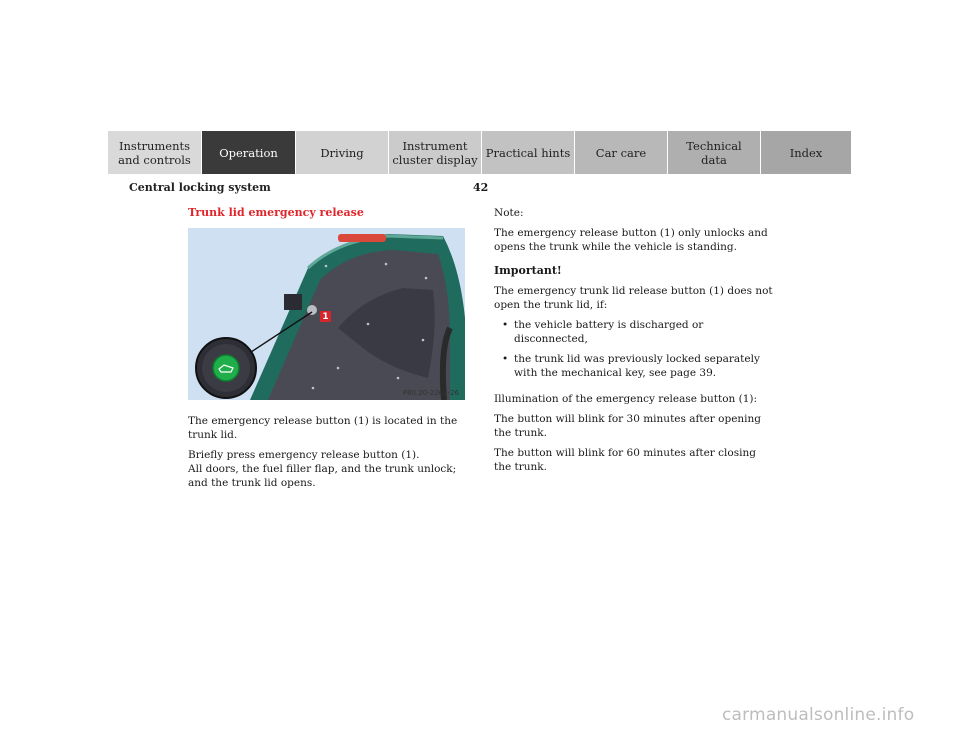  I want to click on tab-car-care: Car care, so click(621, 152).